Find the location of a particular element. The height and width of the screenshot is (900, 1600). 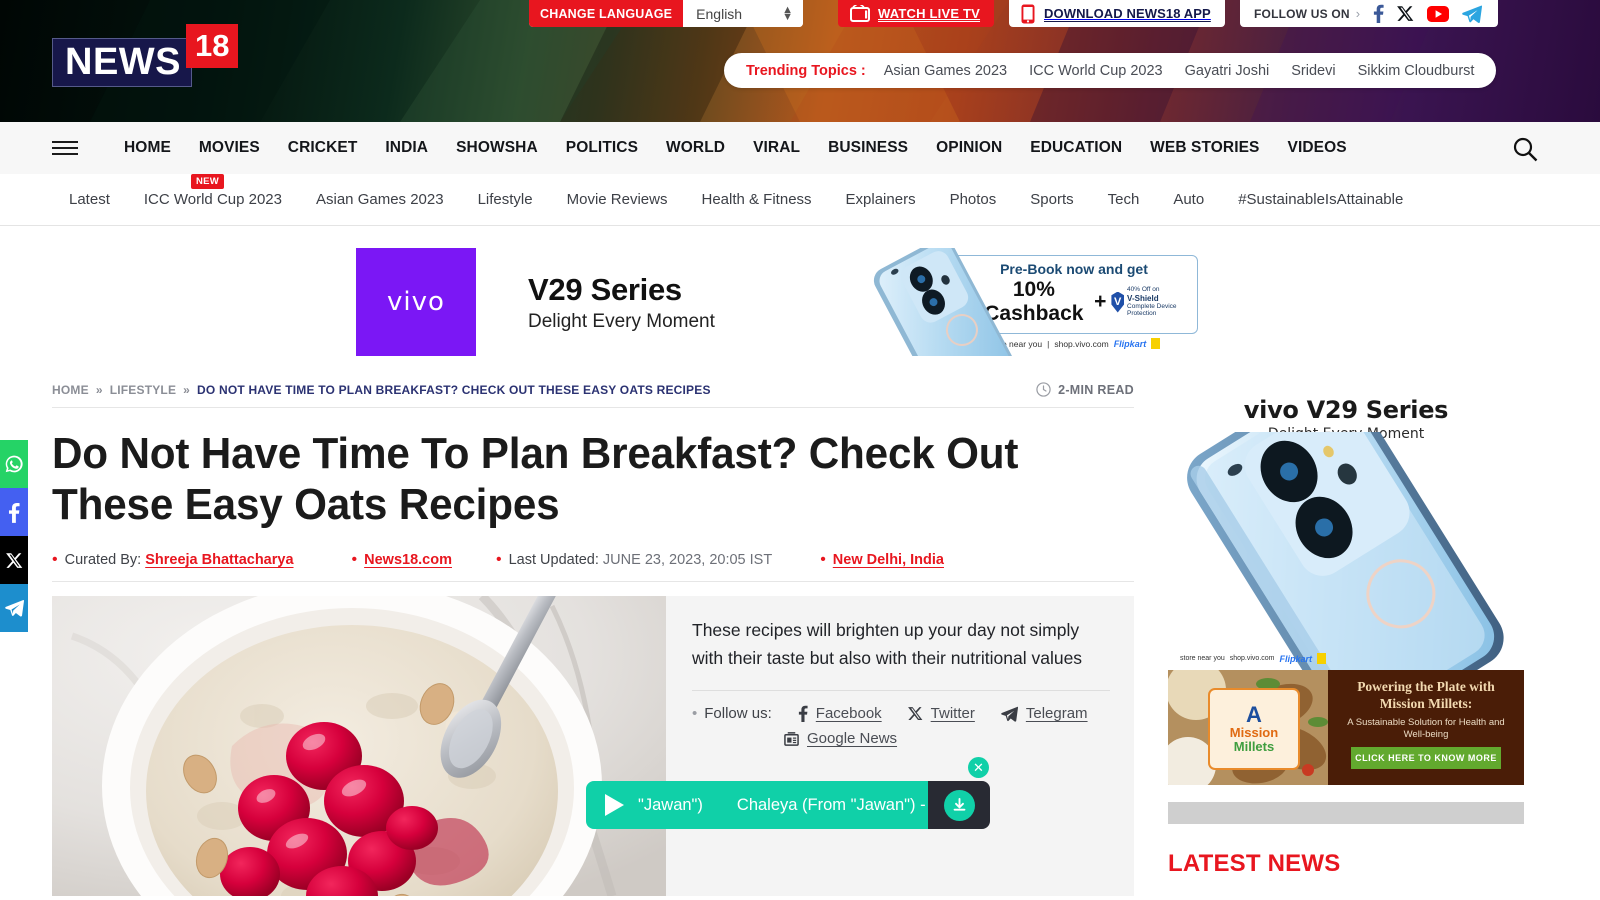

nav-item-web-stories: WEB STORIES is located at coordinates (1204, 147).